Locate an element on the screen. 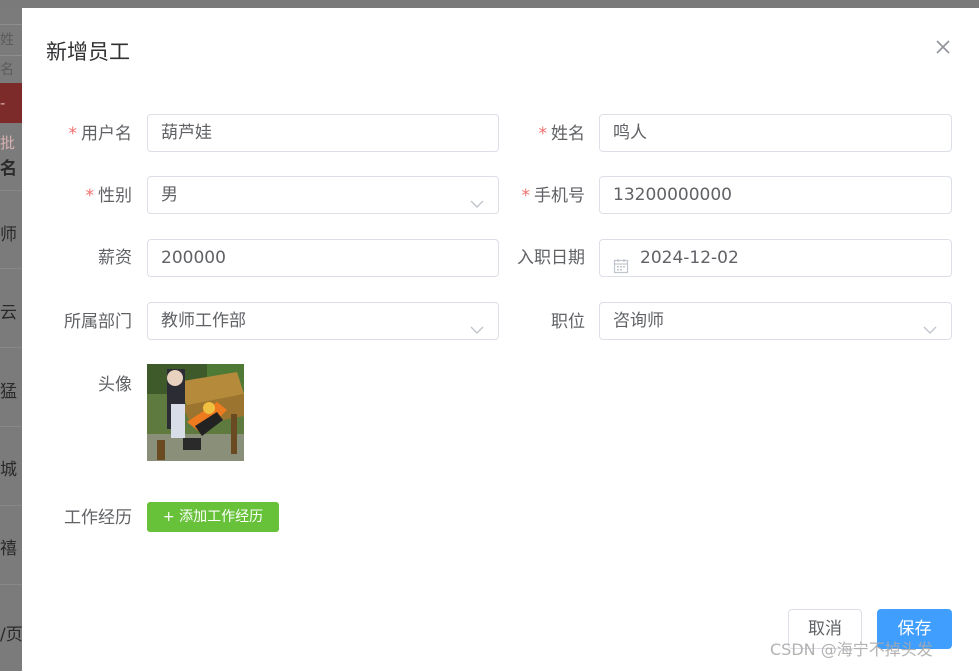 This screenshot has height=671, width=979. name-input: 鸣人 is located at coordinates (775, 133).